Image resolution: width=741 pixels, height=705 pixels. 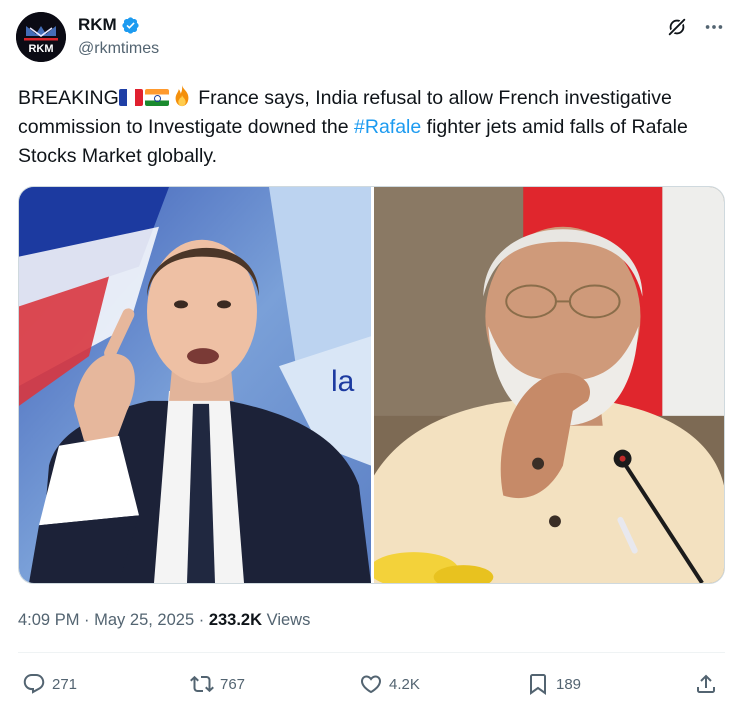 I want to click on avatar-logo: RKM, so click(x=41, y=37).